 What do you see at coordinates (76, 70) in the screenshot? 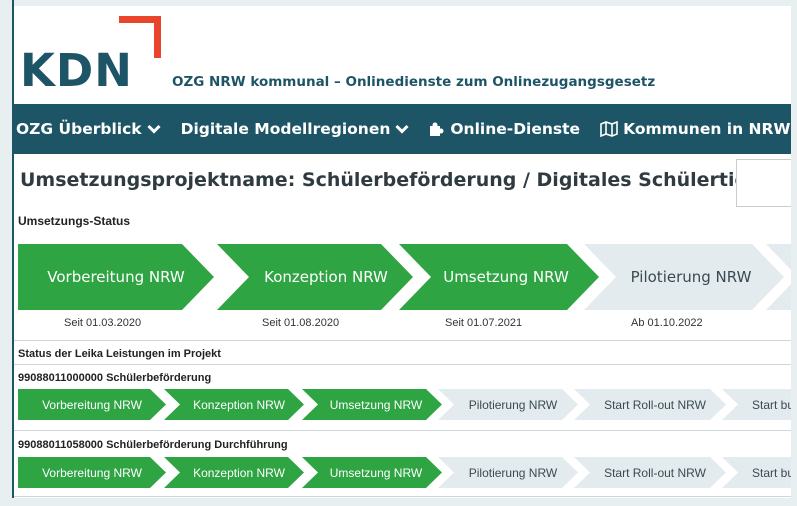
I see `kdn-logo: KDN` at bounding box center [76, 70].